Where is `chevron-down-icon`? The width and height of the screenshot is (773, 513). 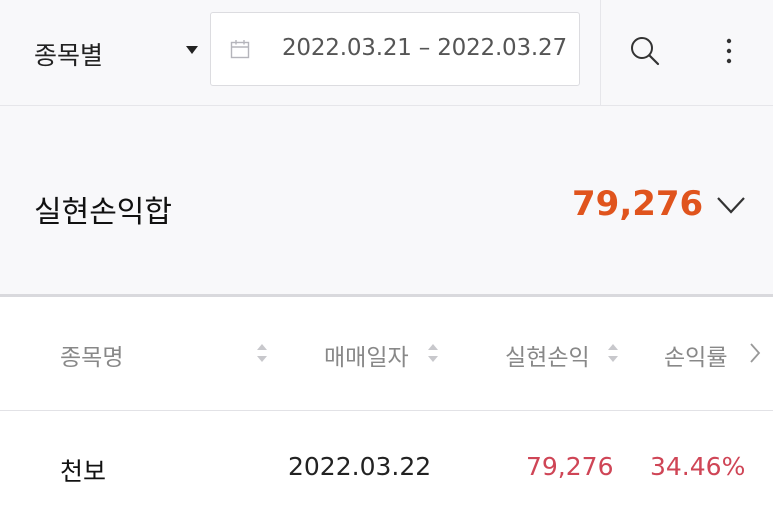 chevron-down-icon is located at coordinates (731, 205).